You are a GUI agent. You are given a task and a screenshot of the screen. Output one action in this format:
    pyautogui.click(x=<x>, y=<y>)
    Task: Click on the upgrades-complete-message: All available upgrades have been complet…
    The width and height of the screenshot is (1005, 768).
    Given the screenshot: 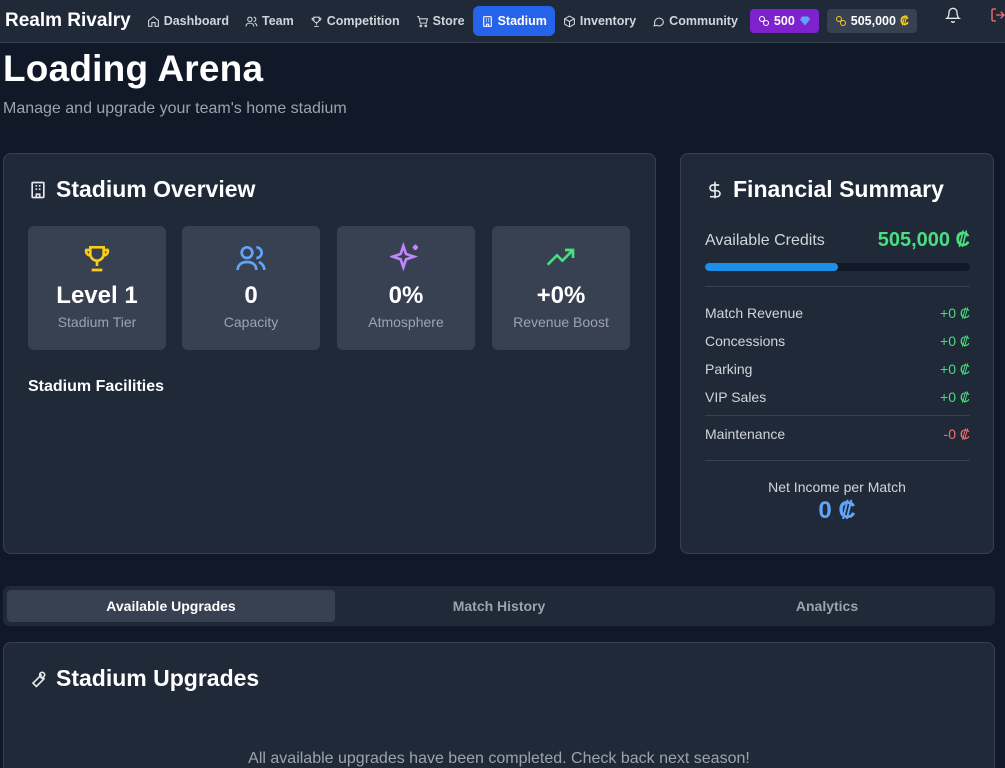 What is the action you would take?
    pyautogui.click(x=499, y=758)
    